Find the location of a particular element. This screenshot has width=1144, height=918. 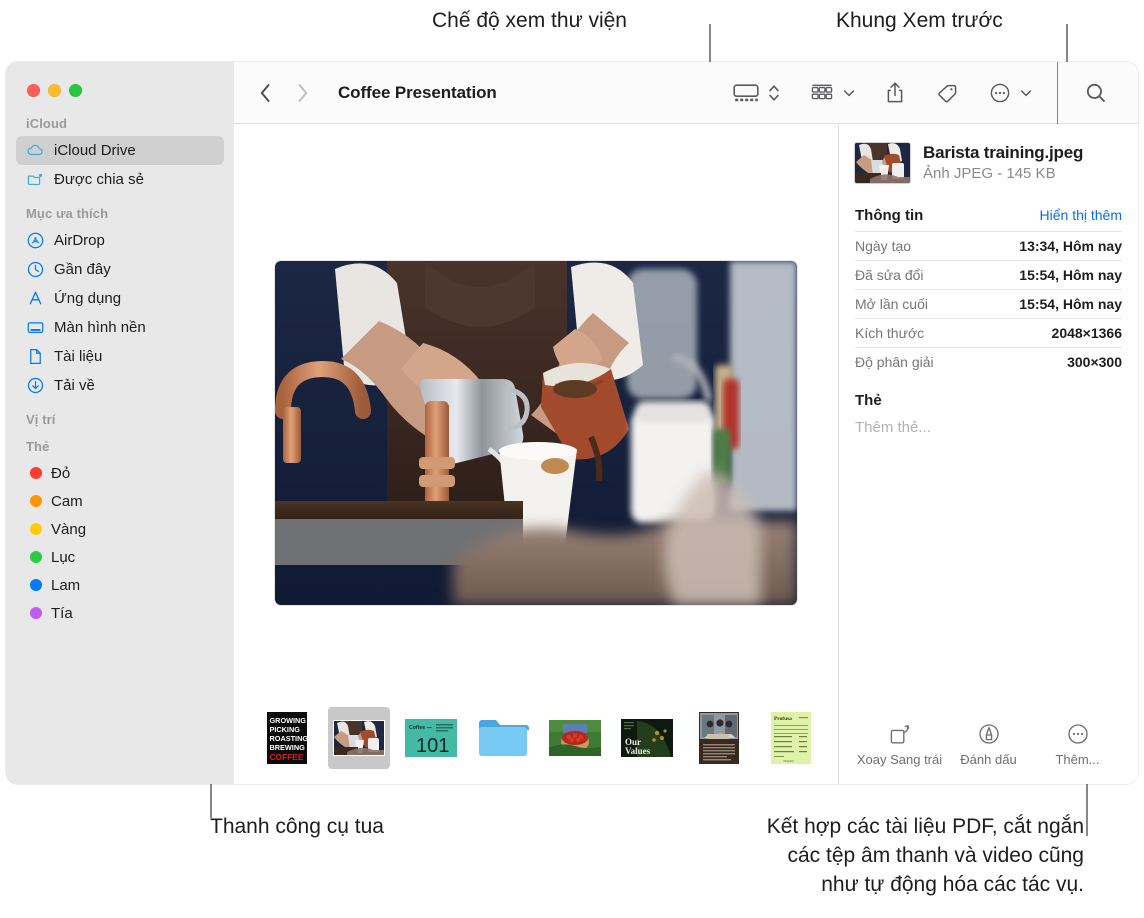

tag-group is located at coordinates (947, 93).